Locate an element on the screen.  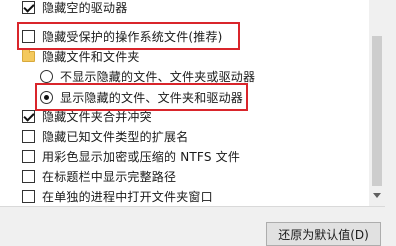
option-label: 隐藏已知文件类型的扩展名 is located at coordinates (115, 136).